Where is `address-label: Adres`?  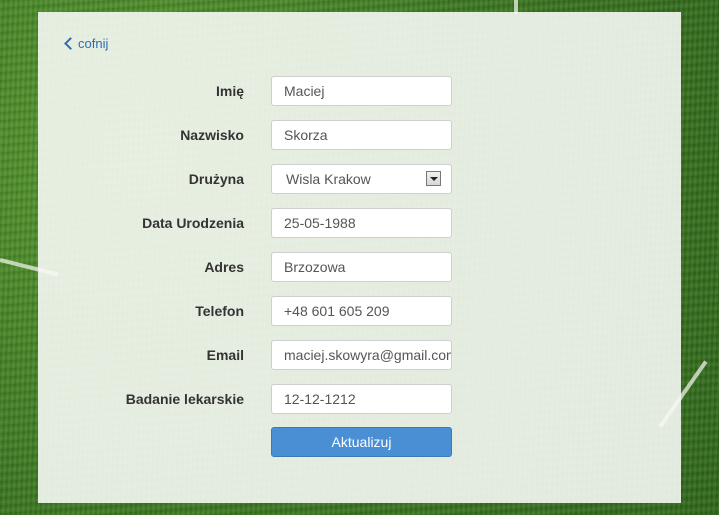 address-label: Adres is located at coordinates (224, 267).